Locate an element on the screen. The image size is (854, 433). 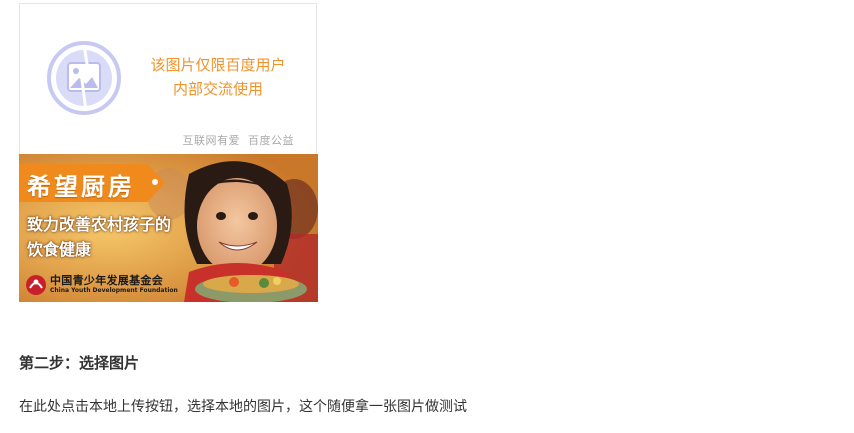
placeholder-message-line1: 该图片仅限百度用户 is located at coordinates (218, 65).